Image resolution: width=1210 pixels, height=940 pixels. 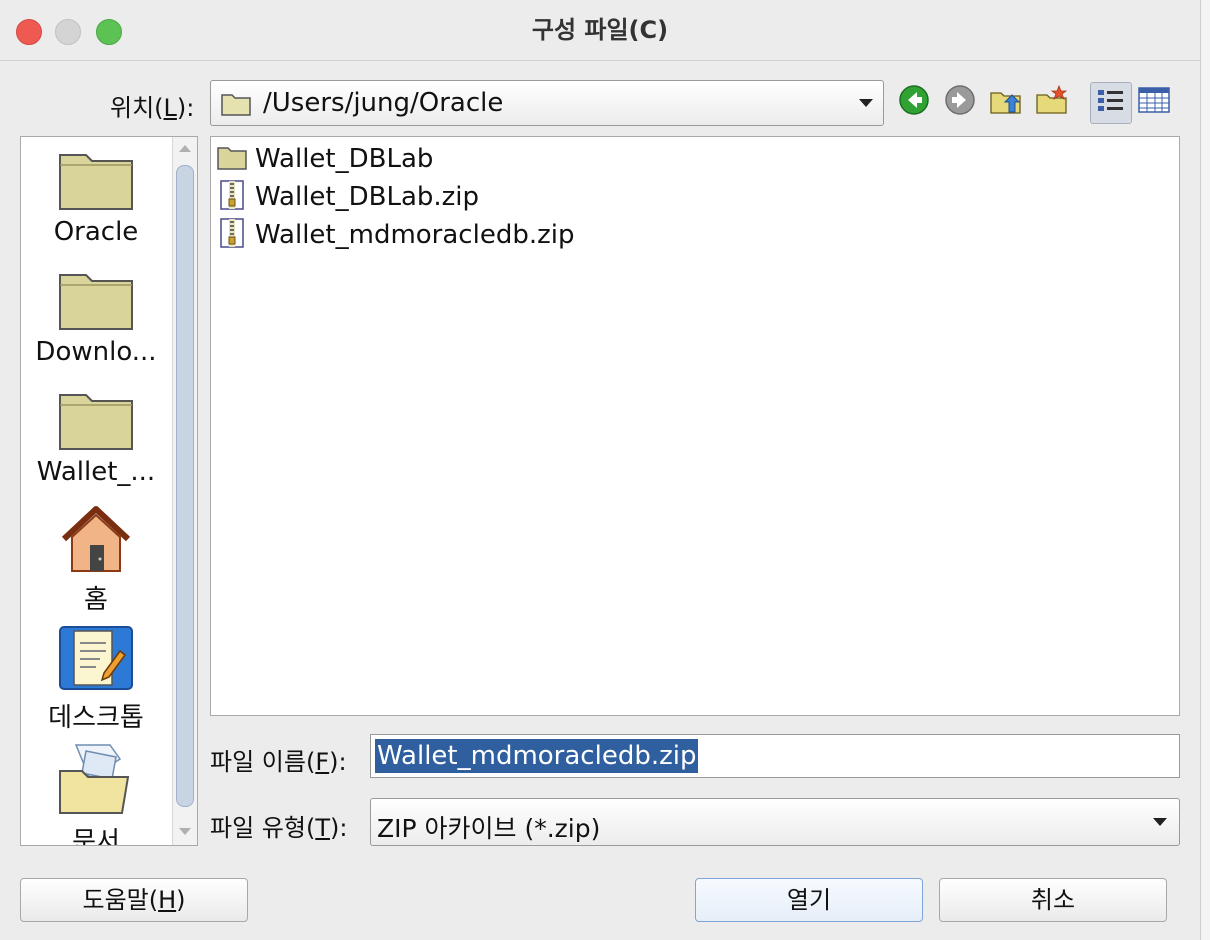 I want to click on window-title: 구성 파일(C), so click(x=600, y=30).